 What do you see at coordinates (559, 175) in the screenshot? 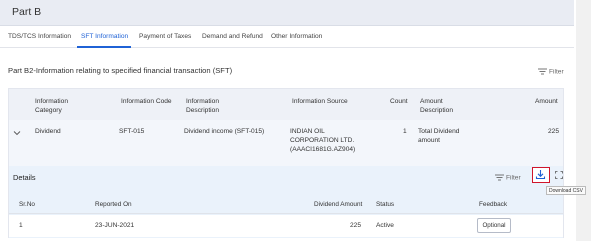
I see `fullscreen-icon` at bounding box center [559, 175].